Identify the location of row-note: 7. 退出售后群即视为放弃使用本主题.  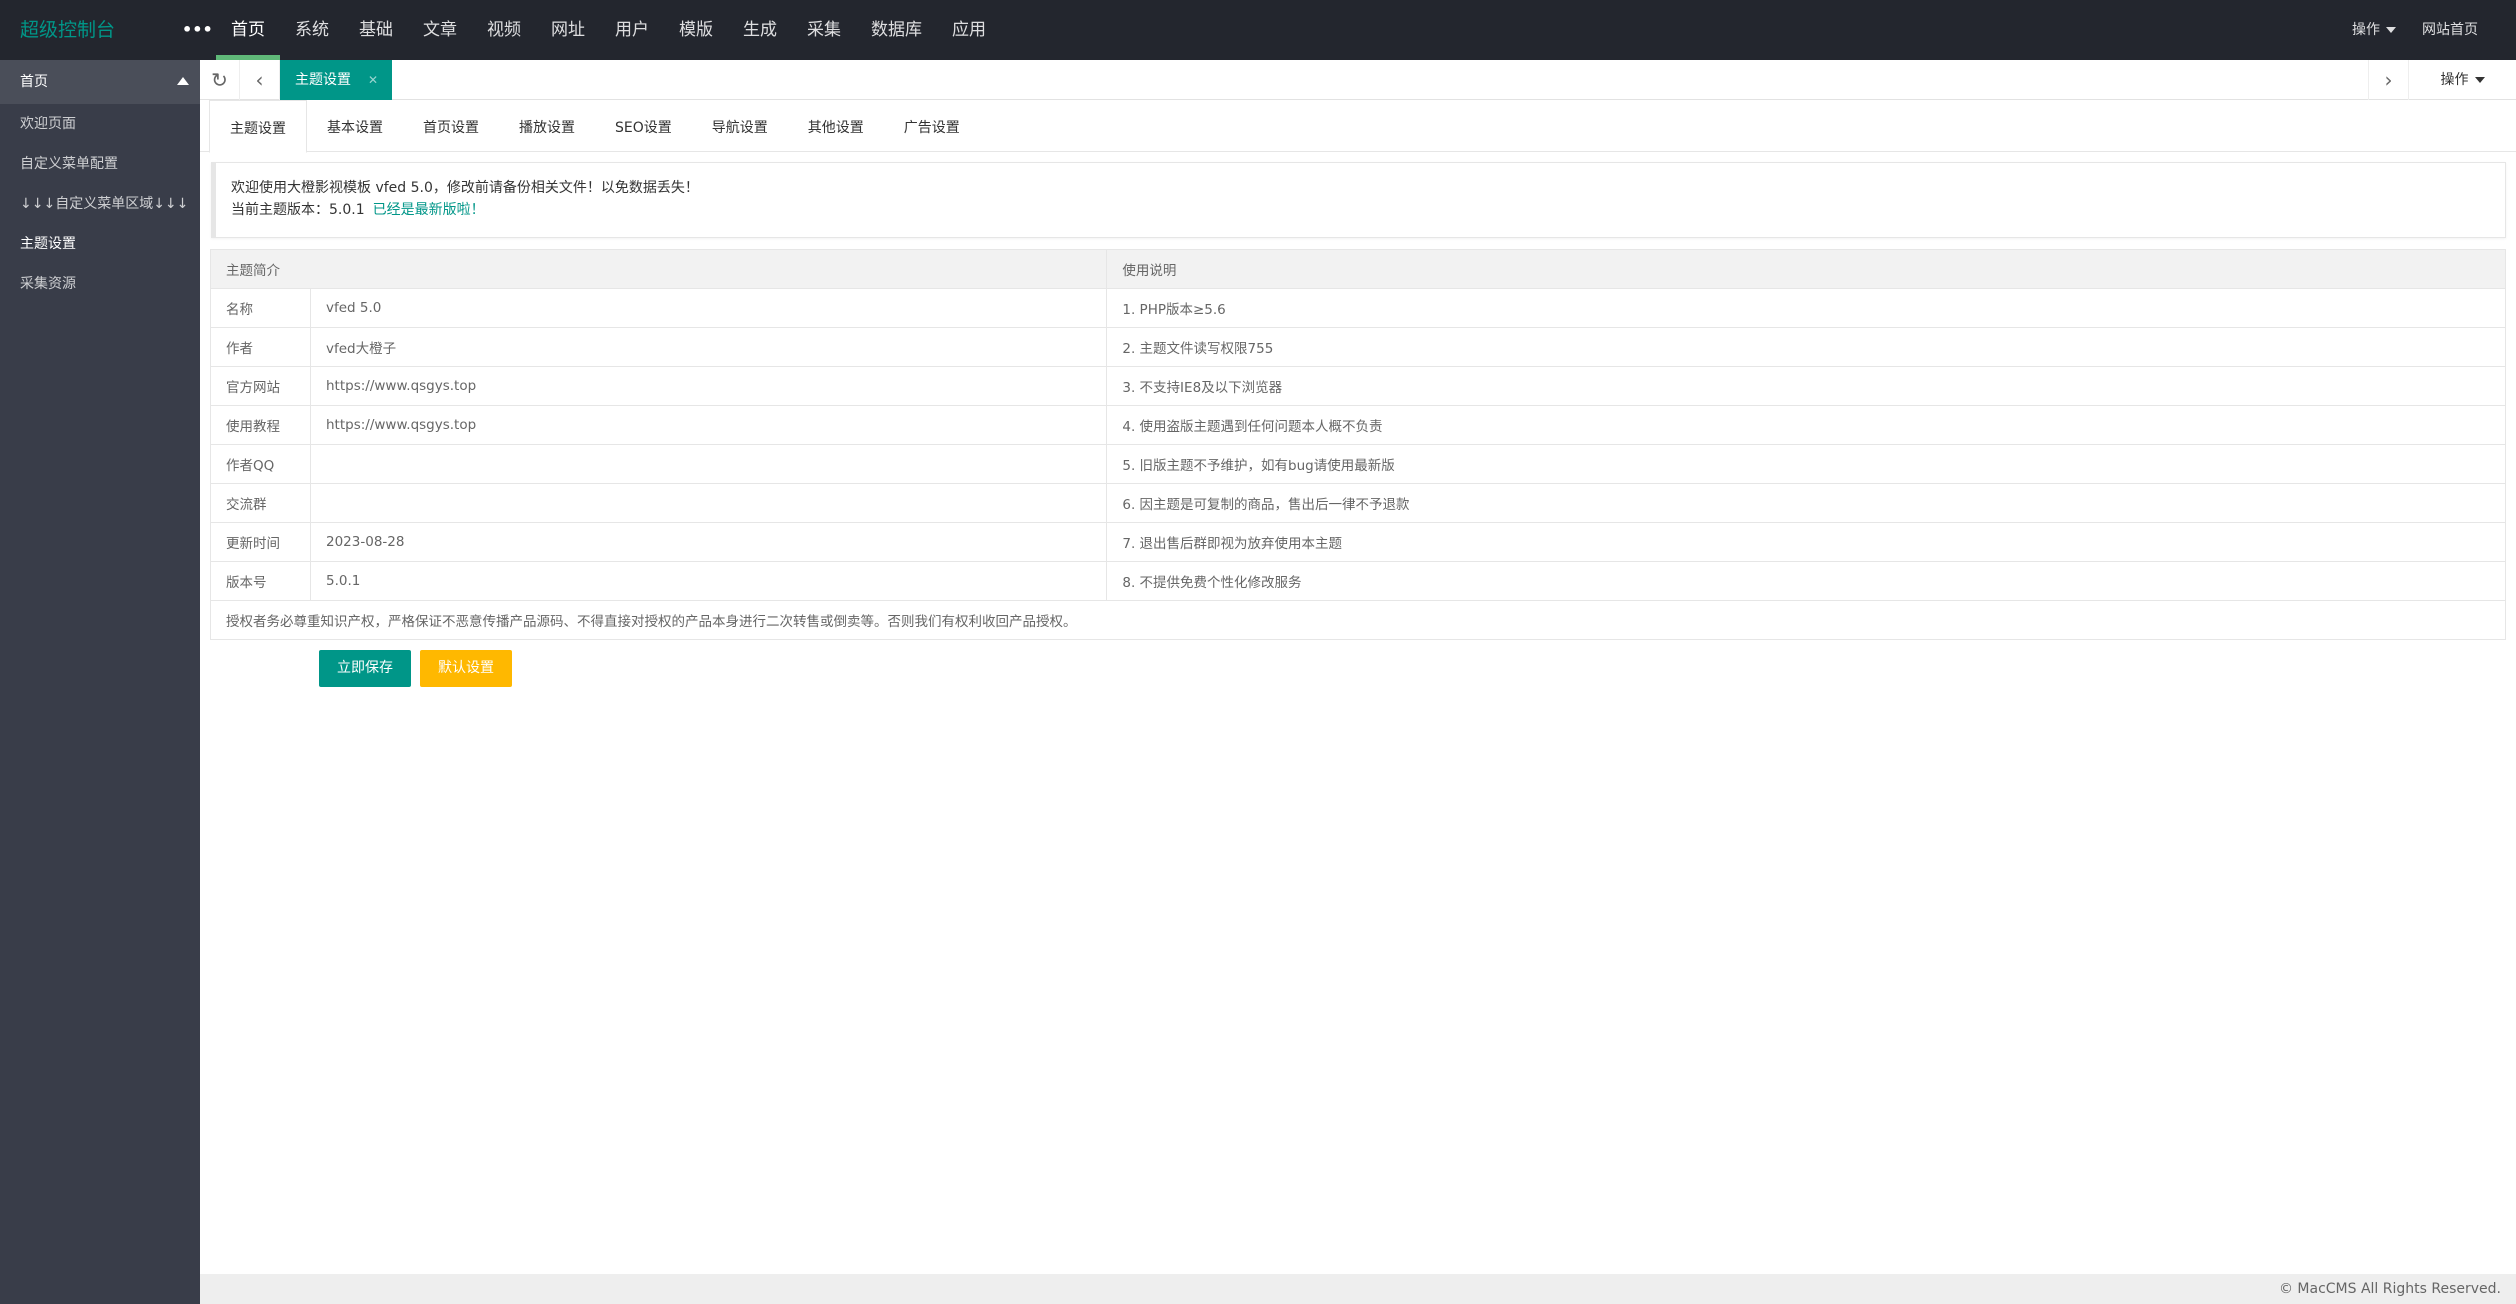
(1806, 542).